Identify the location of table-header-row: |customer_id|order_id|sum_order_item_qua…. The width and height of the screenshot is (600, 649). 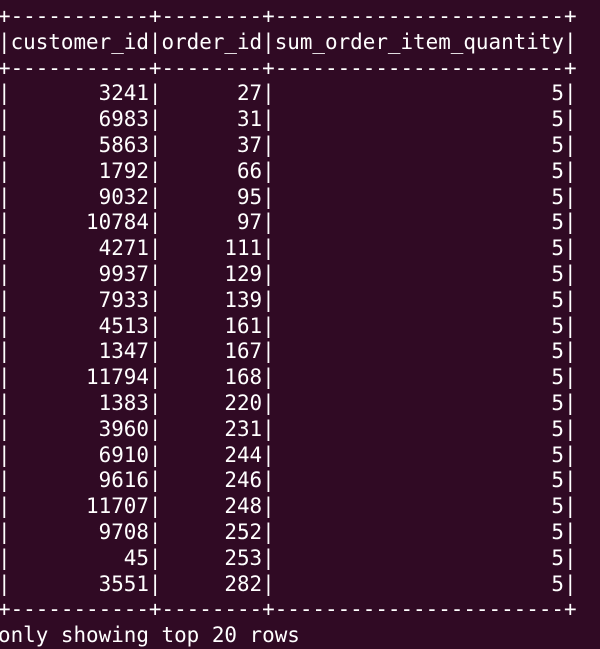
(288, 41).